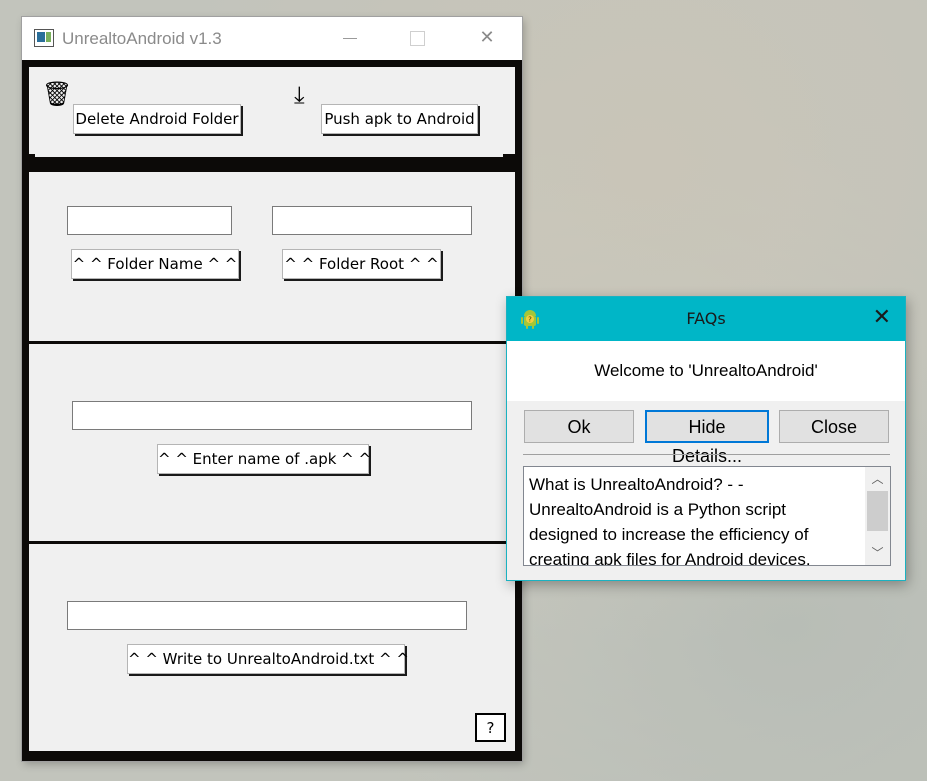 Image resolution: width=927 pixels, height=781 pixels. I want to click on maximize-icon, so click(417, 38).